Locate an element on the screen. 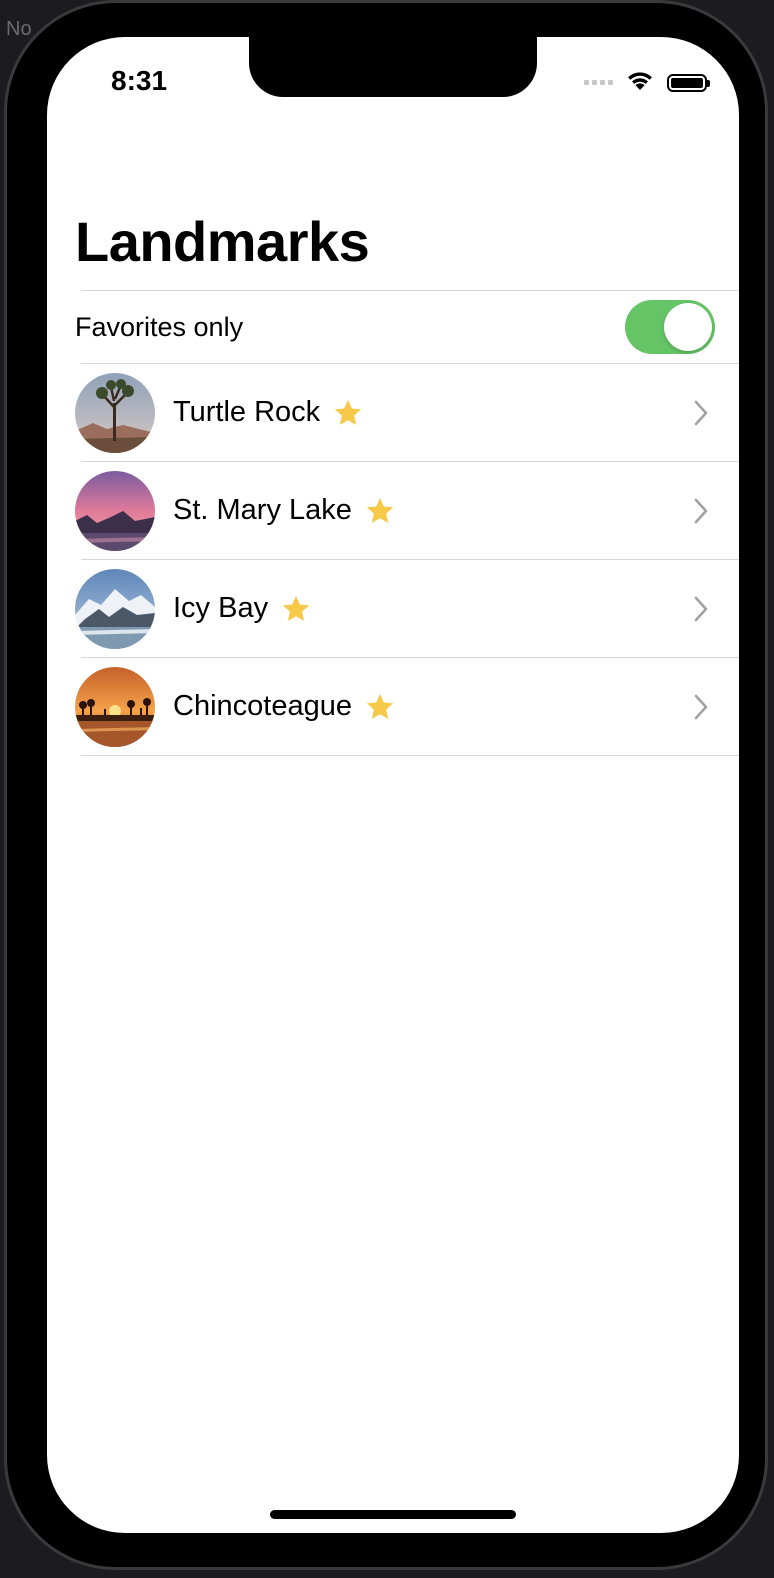 The image size is (774, 1578). landmark-name: St. Mary Lake is located at coordinates (262, 510).